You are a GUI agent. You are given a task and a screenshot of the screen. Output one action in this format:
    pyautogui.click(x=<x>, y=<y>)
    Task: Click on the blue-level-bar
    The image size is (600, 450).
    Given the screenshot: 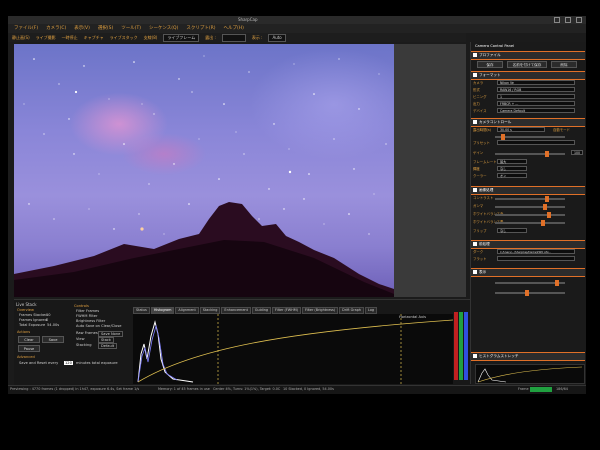 What is the action you would take?
    pyautogui.click(x=466, y=346)
    